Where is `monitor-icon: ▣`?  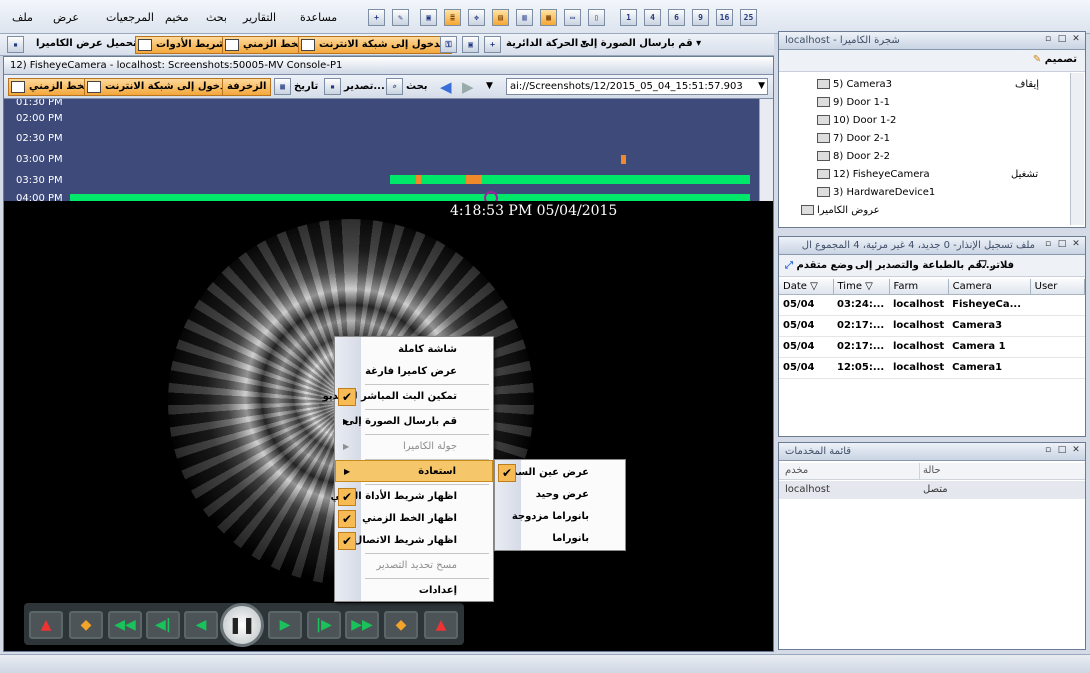 monitor-icon: ▣ is located at coordinates (428, 17).